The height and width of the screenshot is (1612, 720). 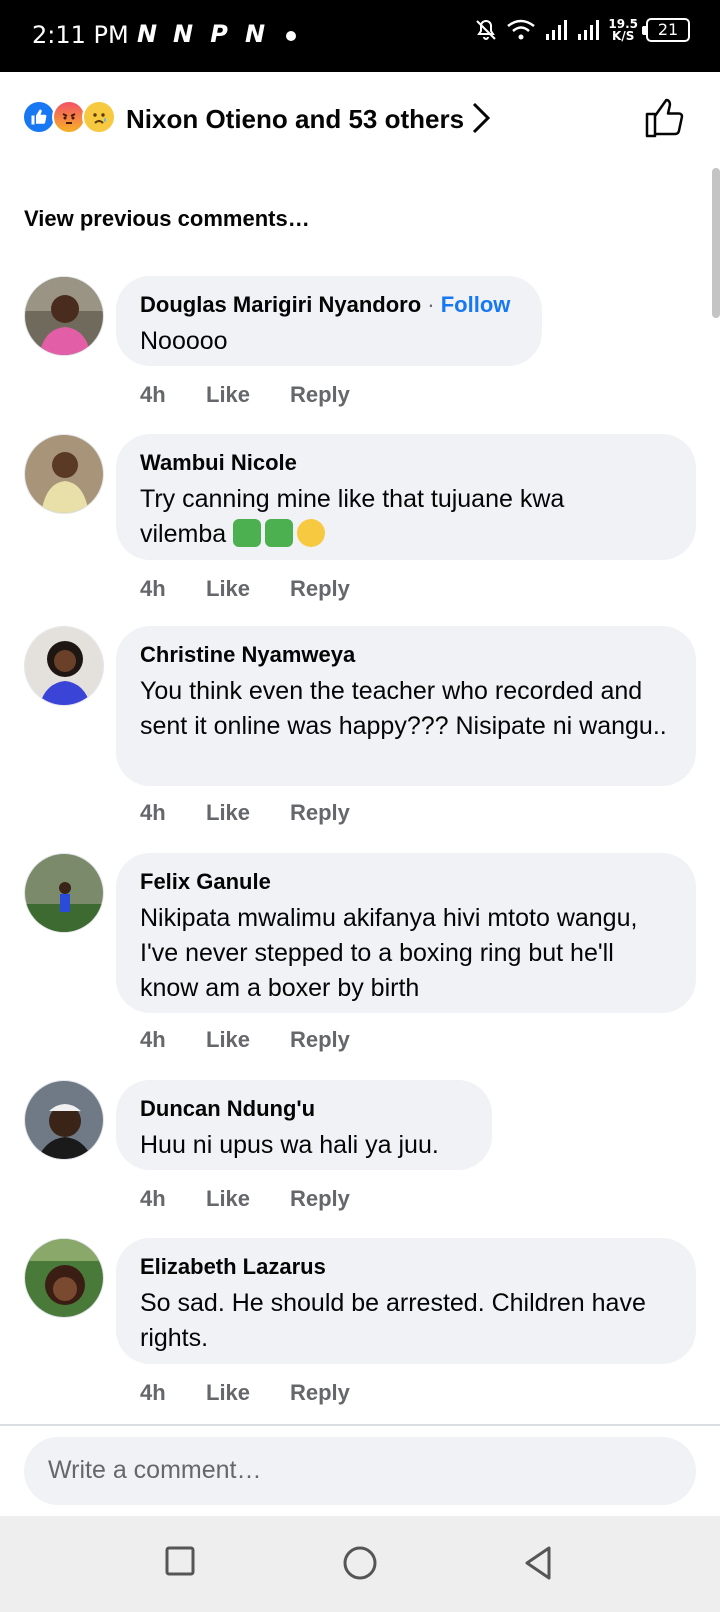 What do you see at coordinates (247, 654) in the screenshot?
I see `author-name: Christine Nyamweya` at bounding box center [247, 654].